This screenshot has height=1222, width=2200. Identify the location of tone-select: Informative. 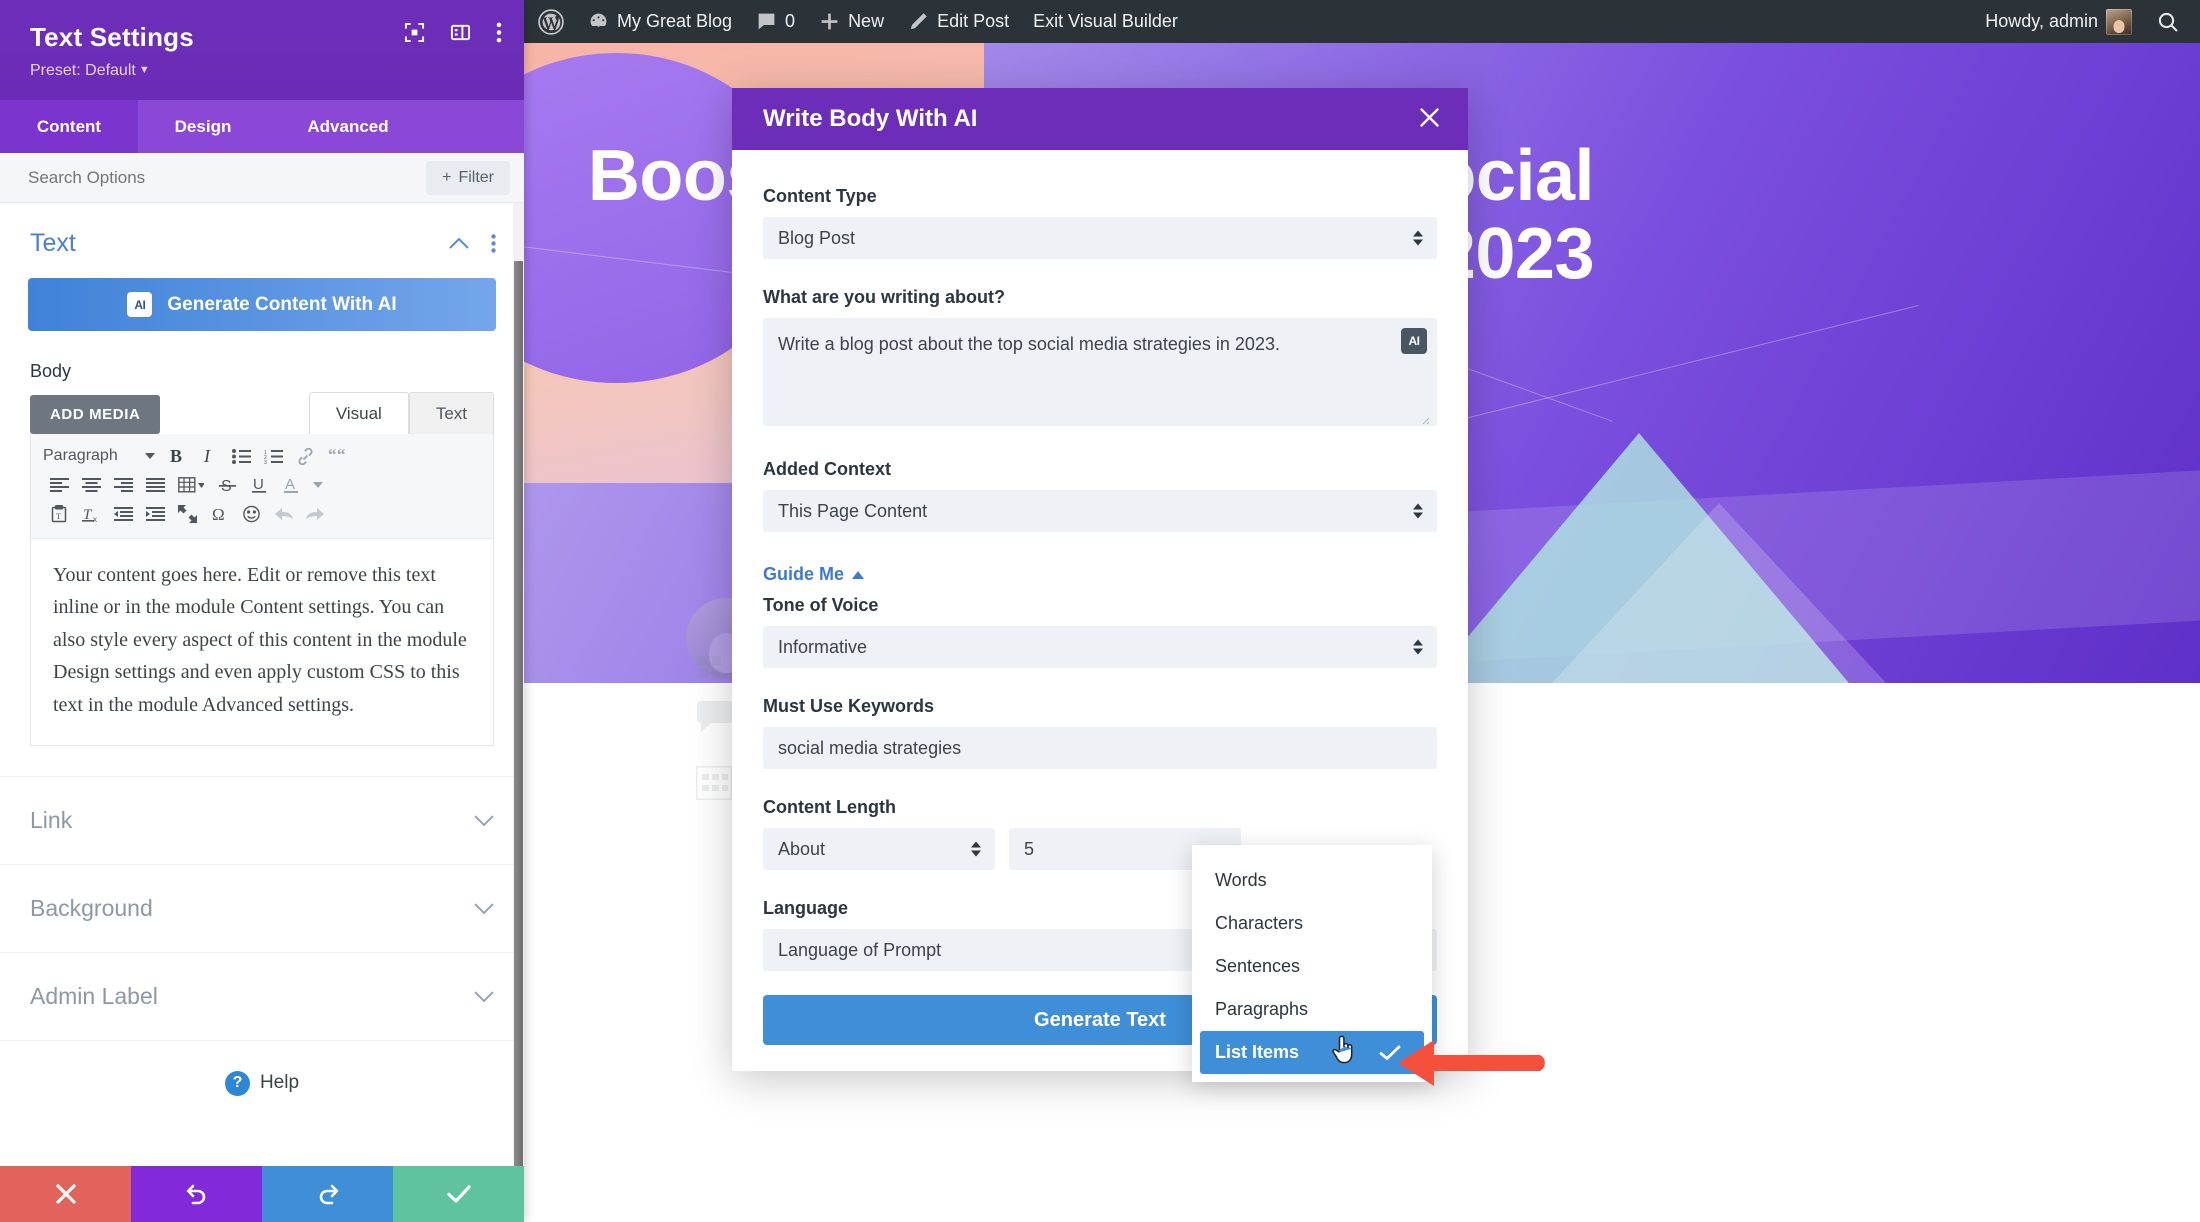
(1100, 647).